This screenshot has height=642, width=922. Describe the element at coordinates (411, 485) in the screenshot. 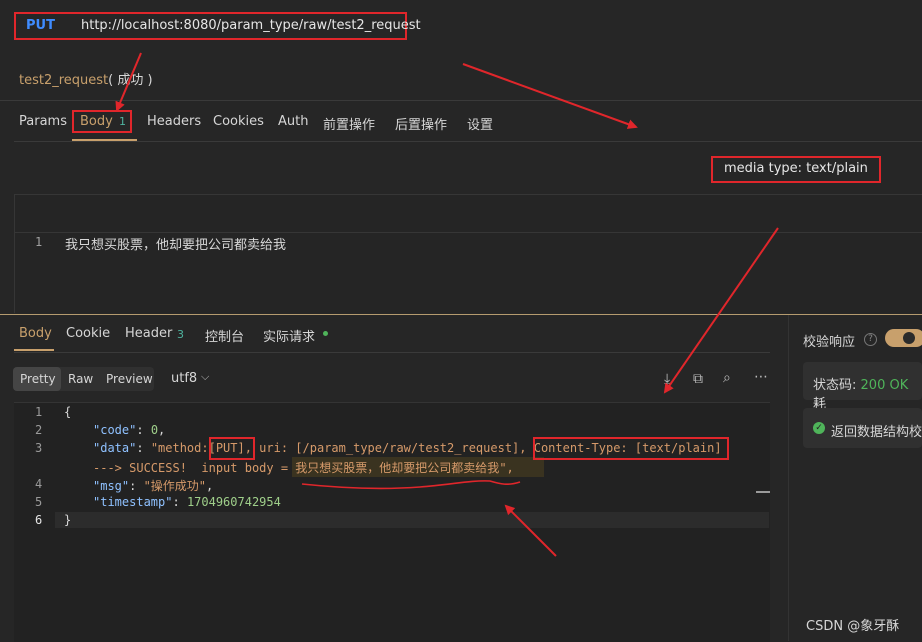

I see `handwritten-underline` at that location.